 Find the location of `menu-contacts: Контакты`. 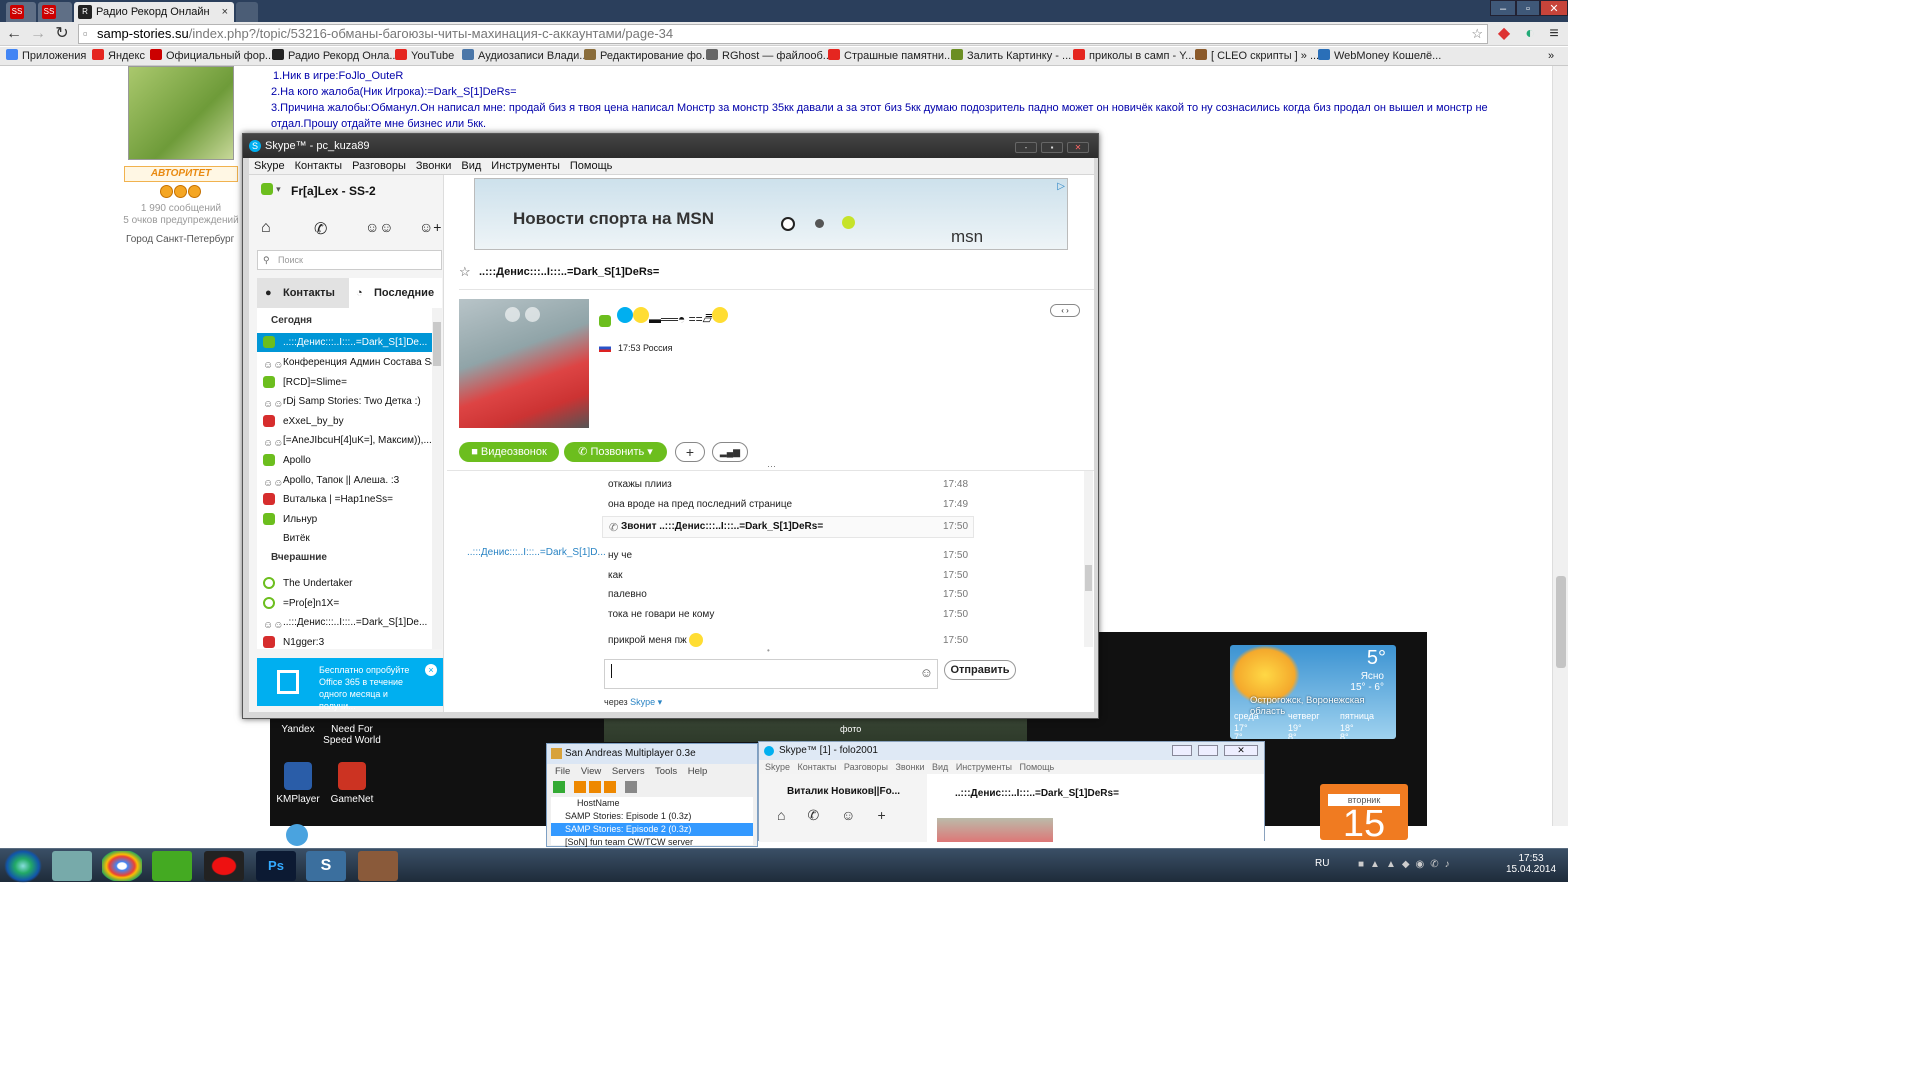

menu-contacts: Контакты is located at coordinates (817, 767).